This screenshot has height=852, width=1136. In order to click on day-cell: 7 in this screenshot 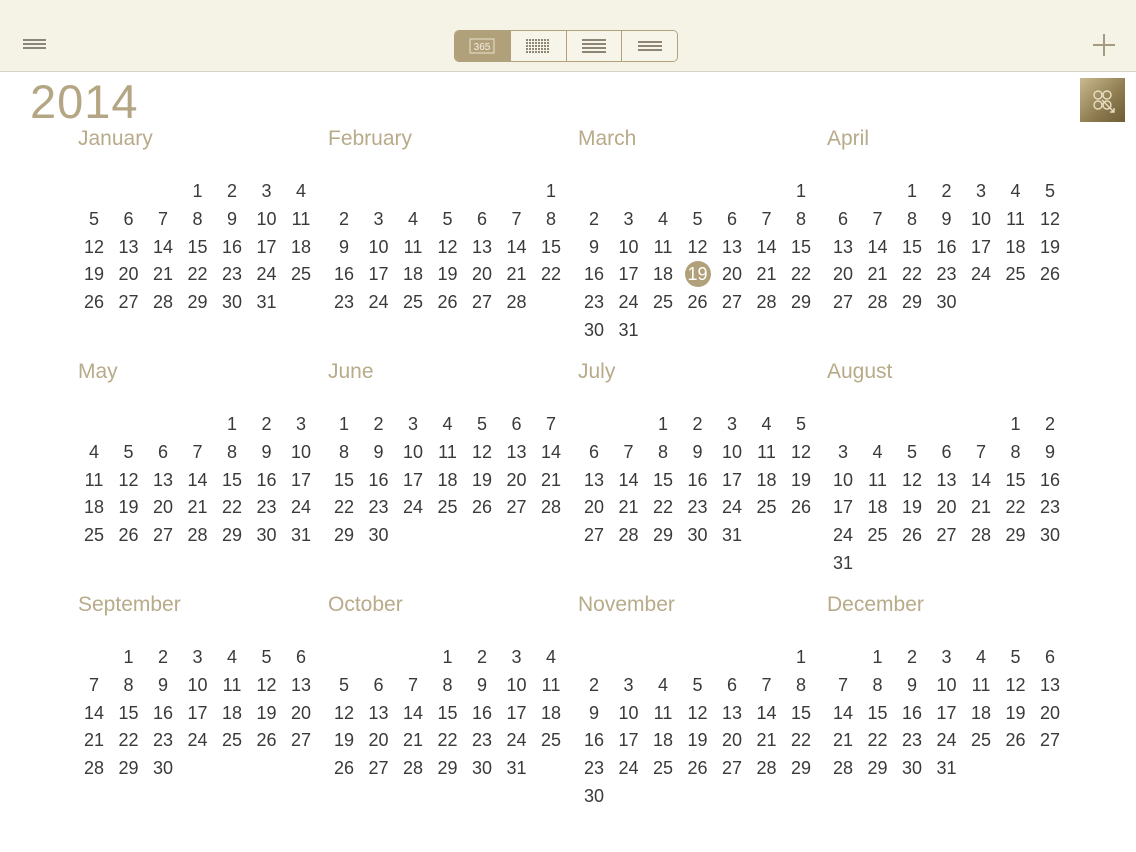, I will do `click(878, 219)`.